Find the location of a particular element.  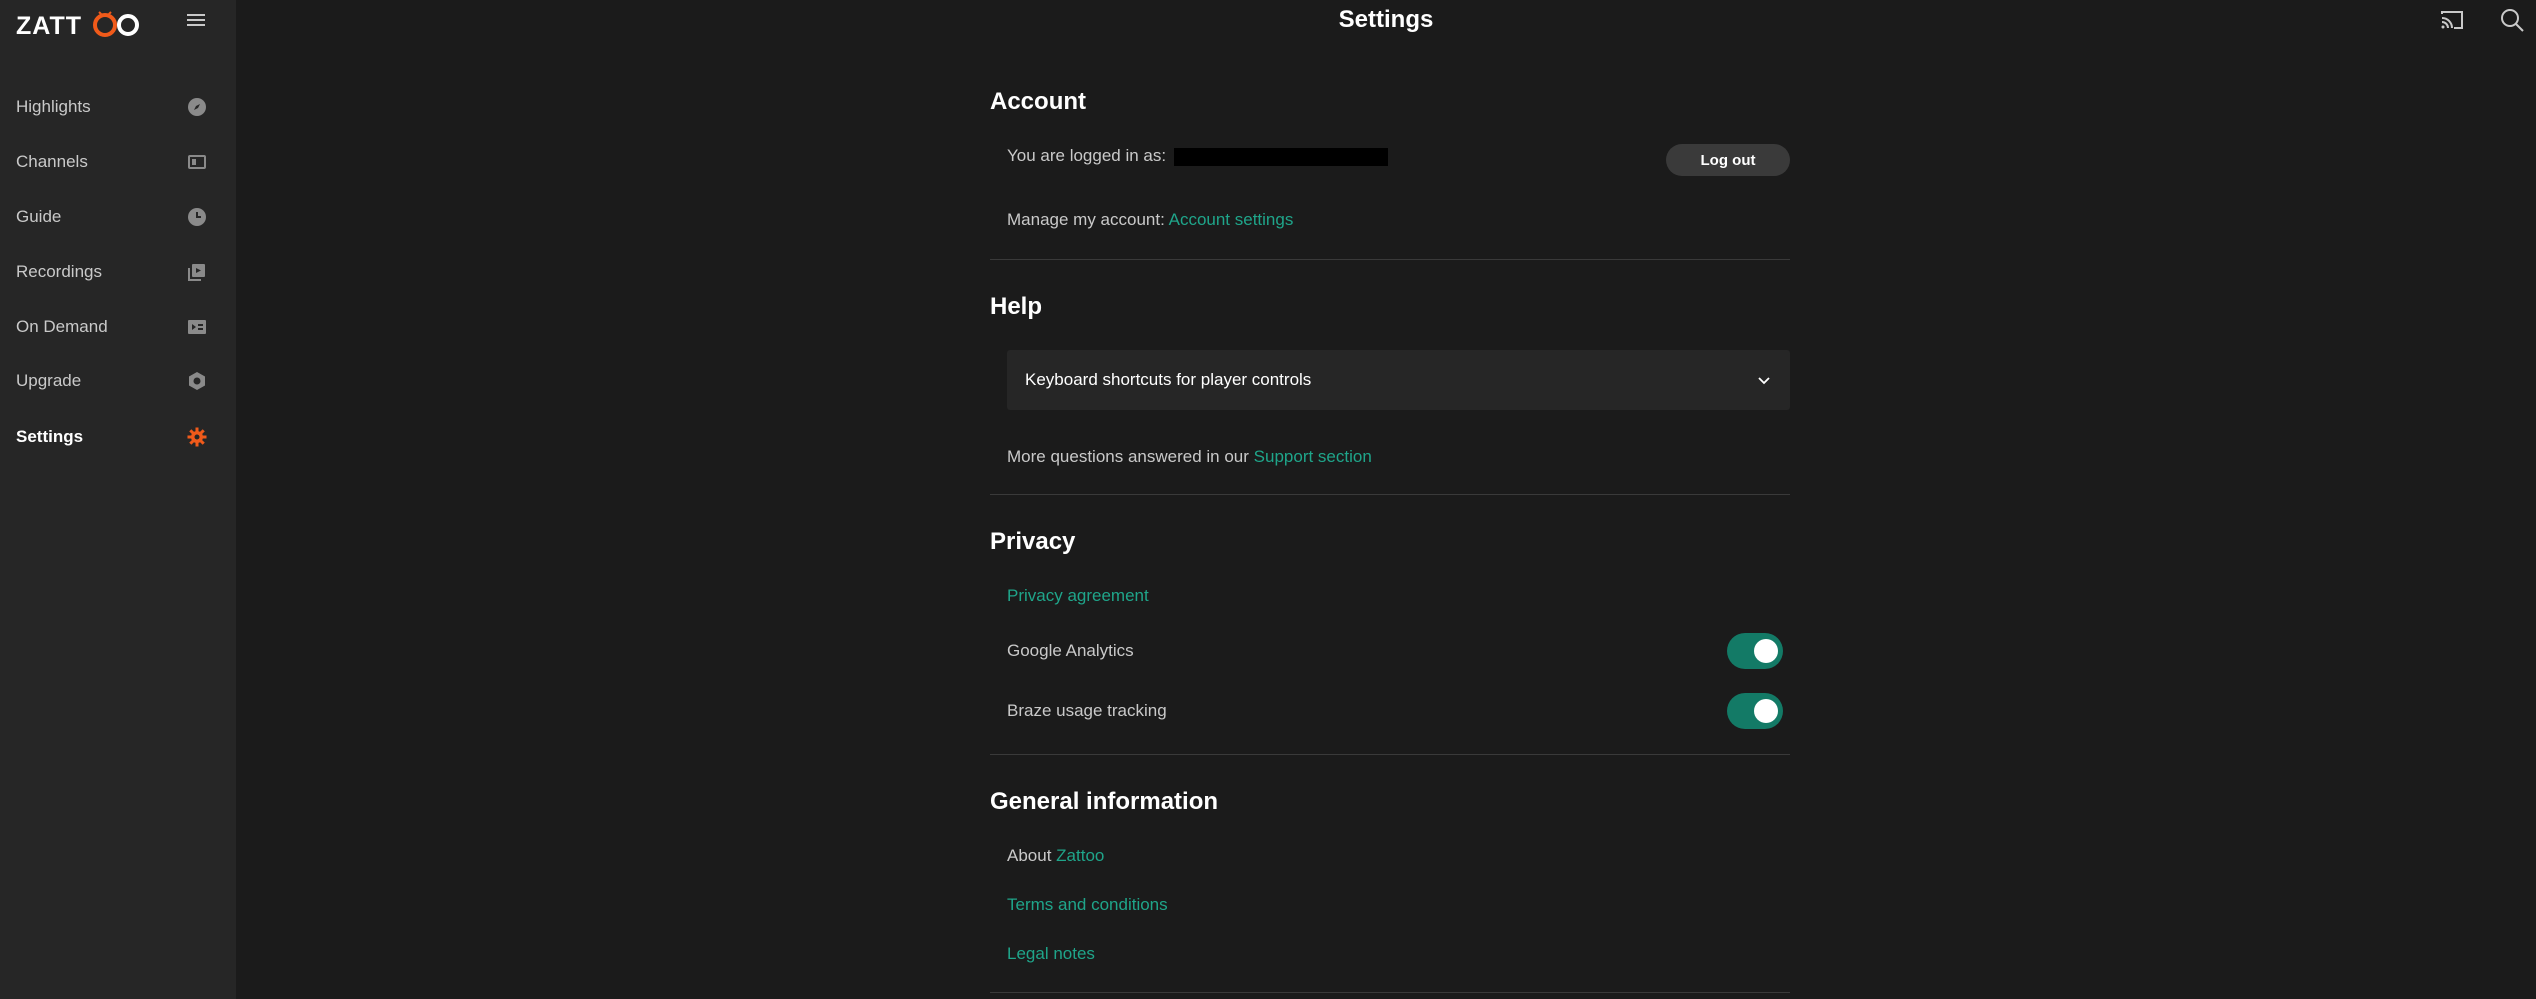

sidebar-item-recordings: Recordings is located at coordinates (118, 272).